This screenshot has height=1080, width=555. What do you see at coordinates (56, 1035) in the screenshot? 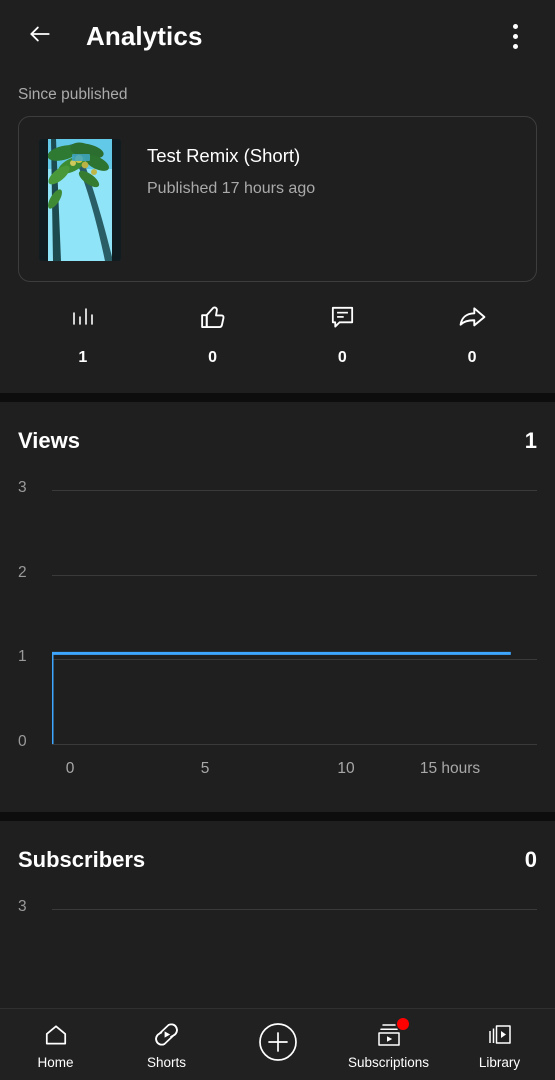
I see `home-icon` at bounding box center [56, 1035].